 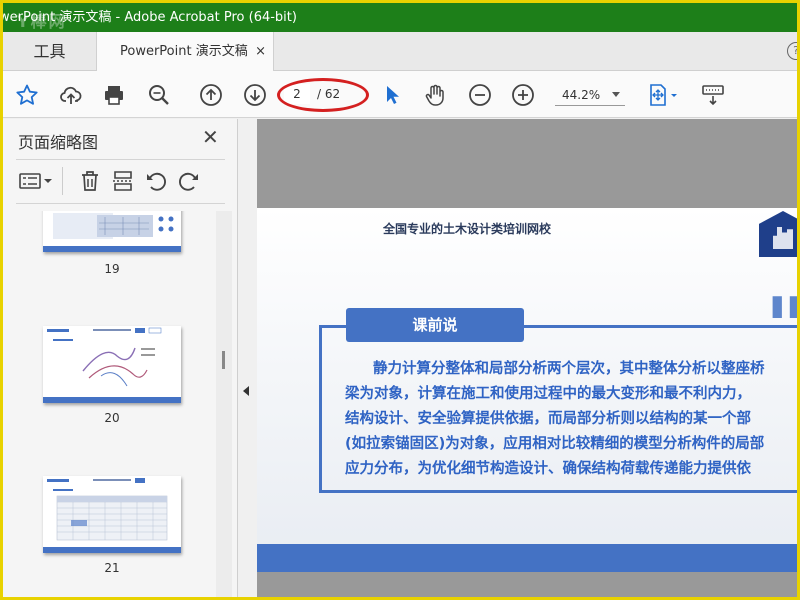 What do you see at coordinates (435, 325) in the screenshot?
I see `content-tag: 课前说` at bounding box center [435, 325].